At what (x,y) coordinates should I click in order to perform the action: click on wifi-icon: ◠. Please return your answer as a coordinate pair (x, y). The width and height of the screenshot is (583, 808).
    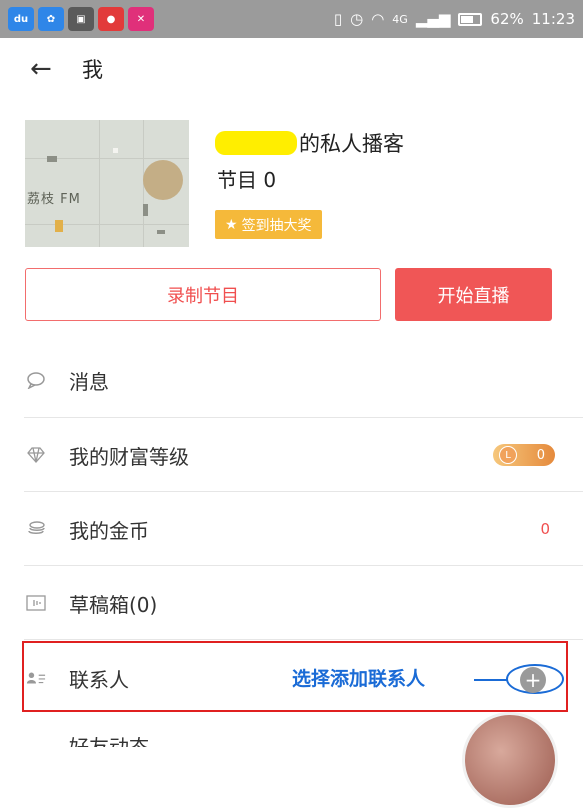
    Looking at the image, I should click on (378, 19).